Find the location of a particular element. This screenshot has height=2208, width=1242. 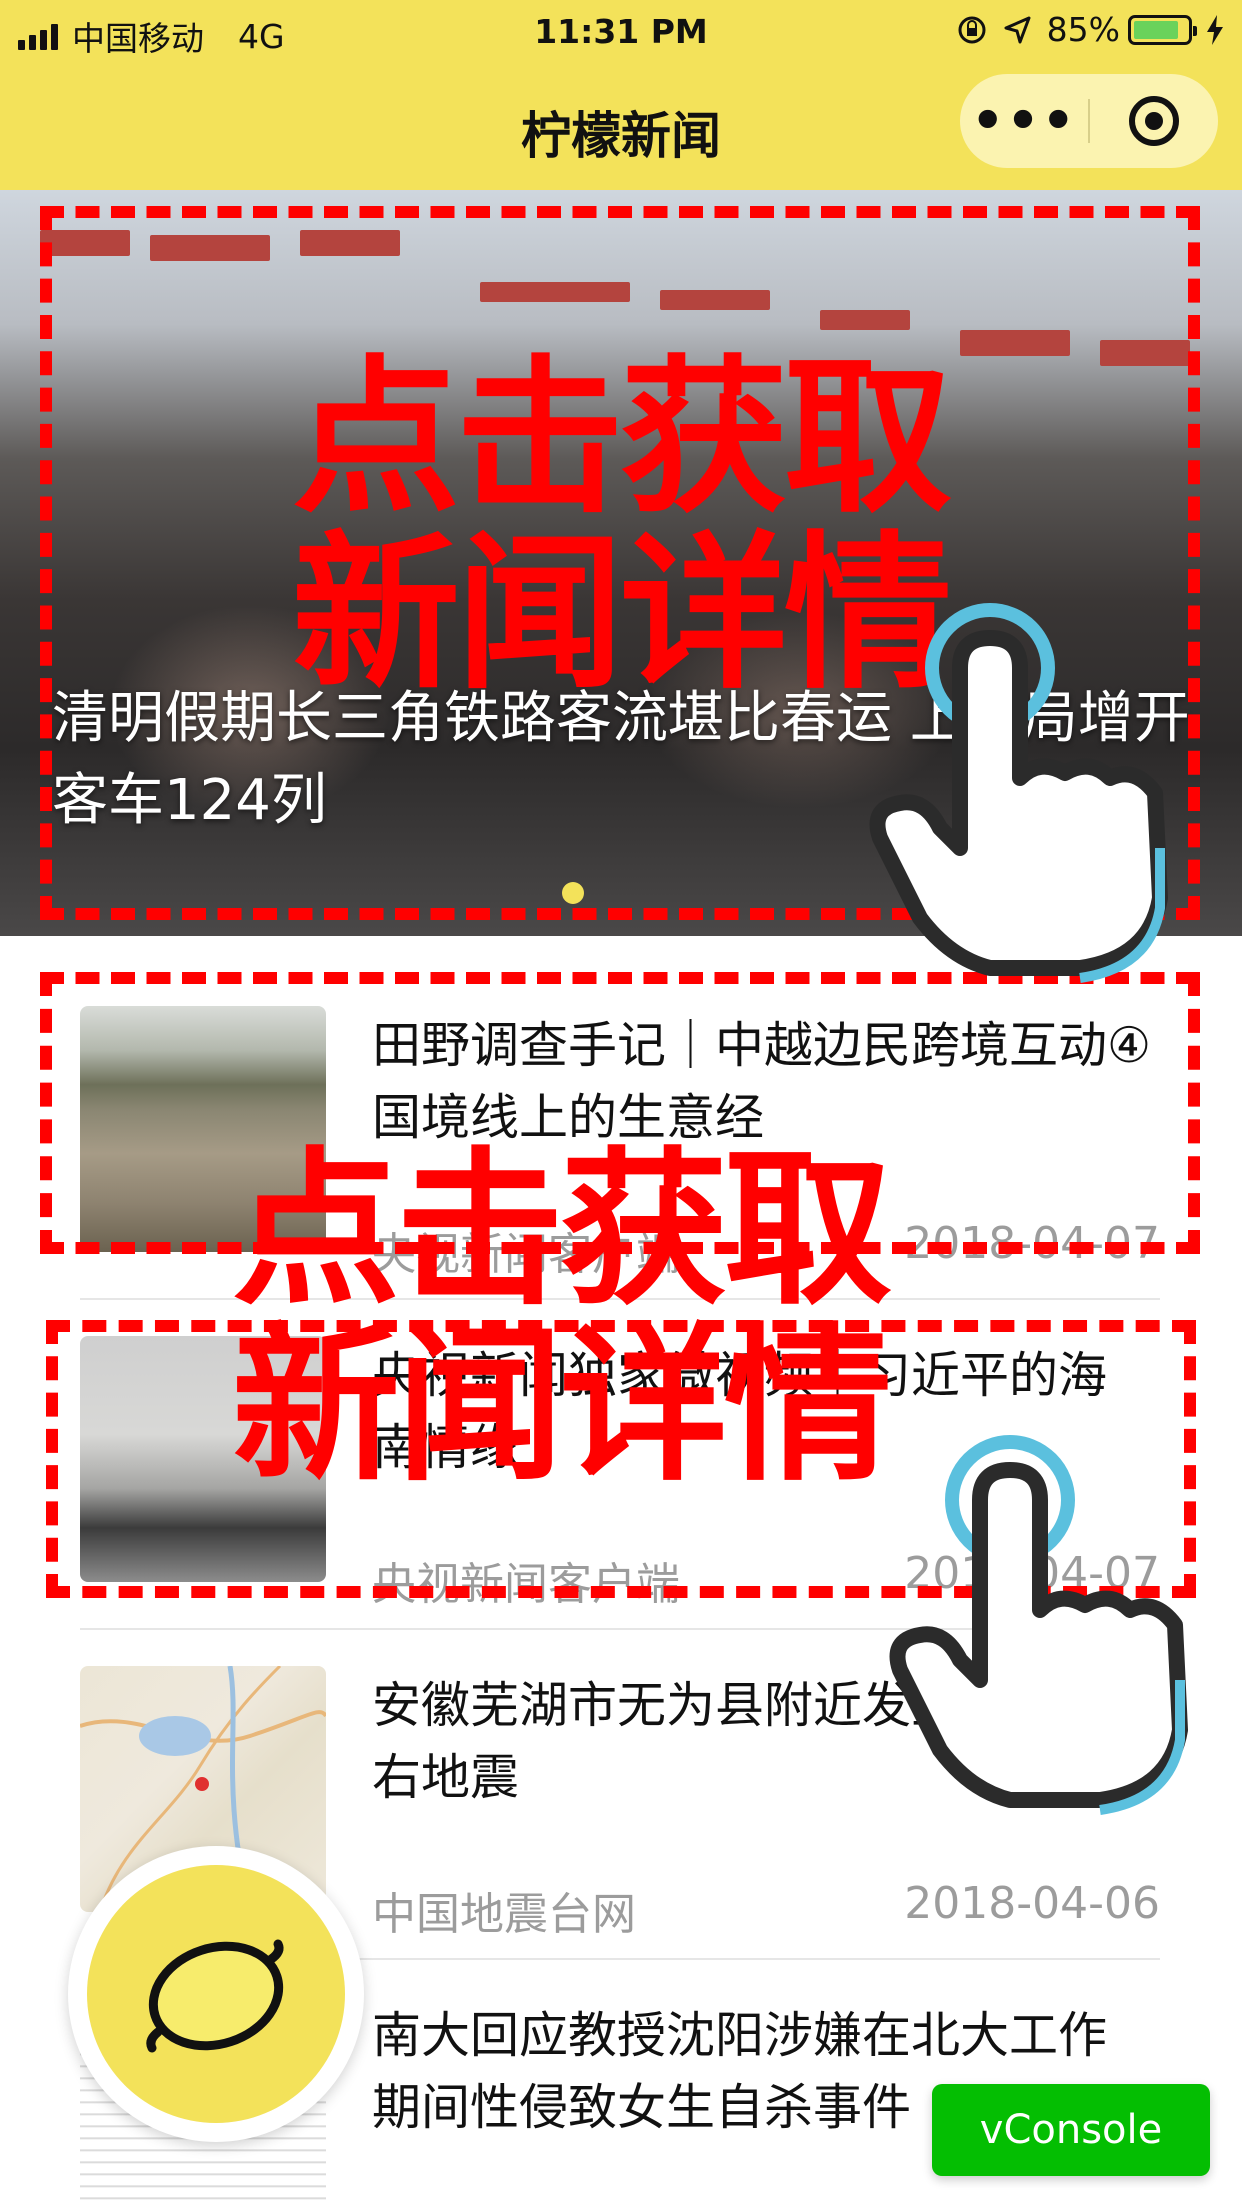

nav-bar: 柠檬新闻 ••• is located at coordinates (621, 126).